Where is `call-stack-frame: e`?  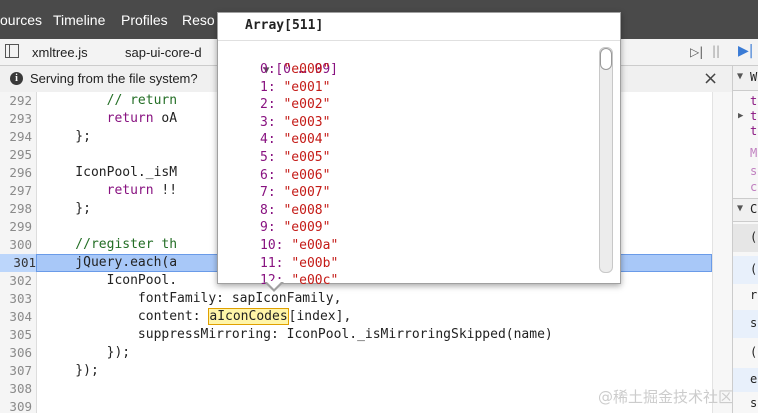
call-stack-frame: e is located at coordinates (753, 379).